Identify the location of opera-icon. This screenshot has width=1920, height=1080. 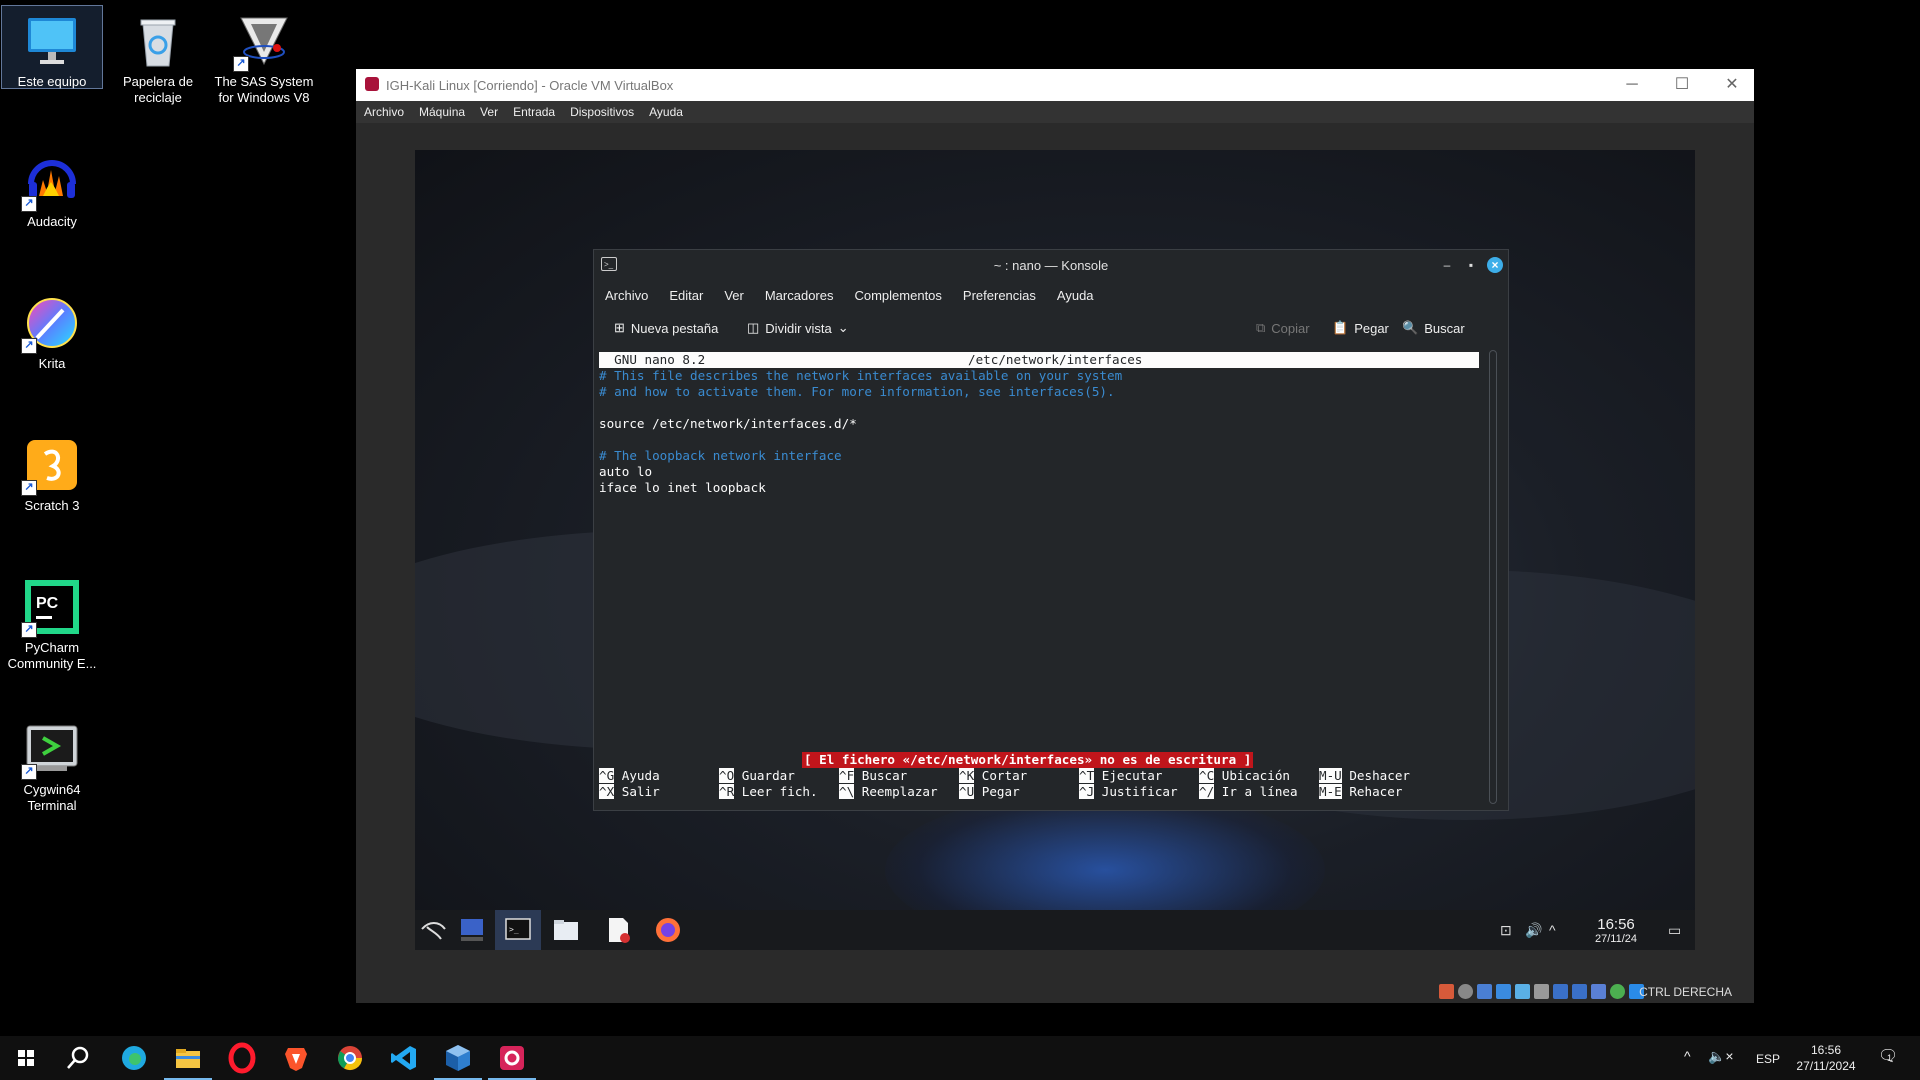
(242, 1058).